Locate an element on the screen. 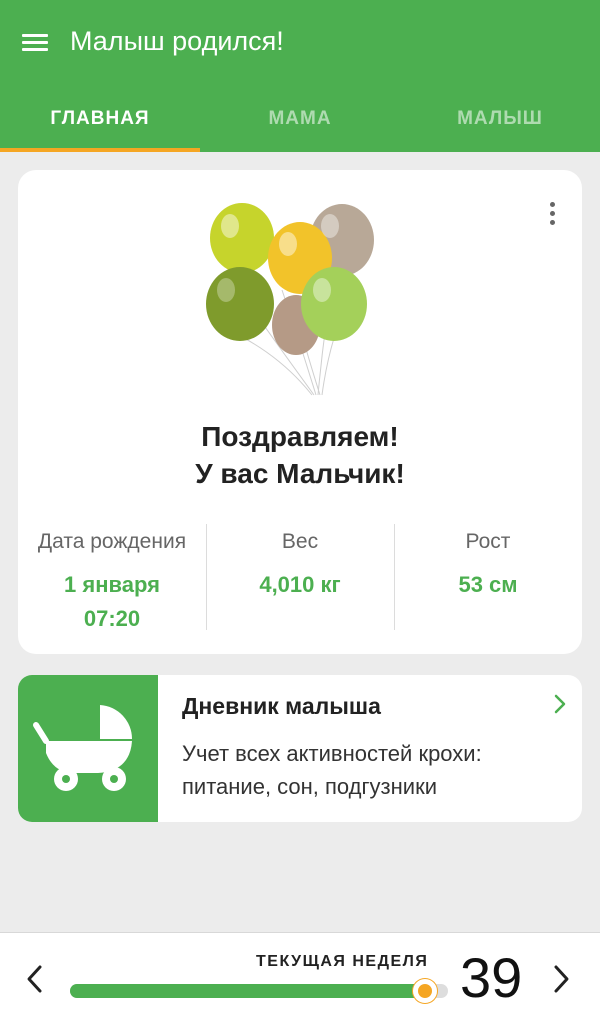  congrats-line-2: У вас Мальчик! is located at coordinates (300, 473).